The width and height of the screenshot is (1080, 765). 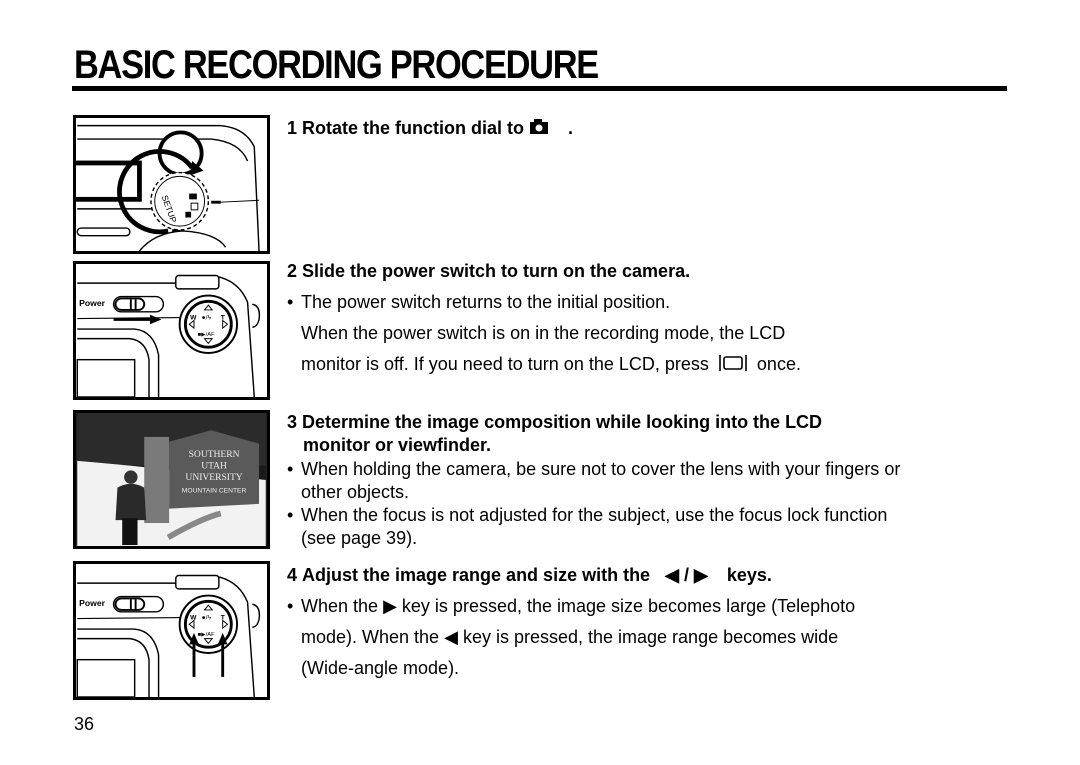 I want to click on step-3-number: 3, so click(x=292, y=422).